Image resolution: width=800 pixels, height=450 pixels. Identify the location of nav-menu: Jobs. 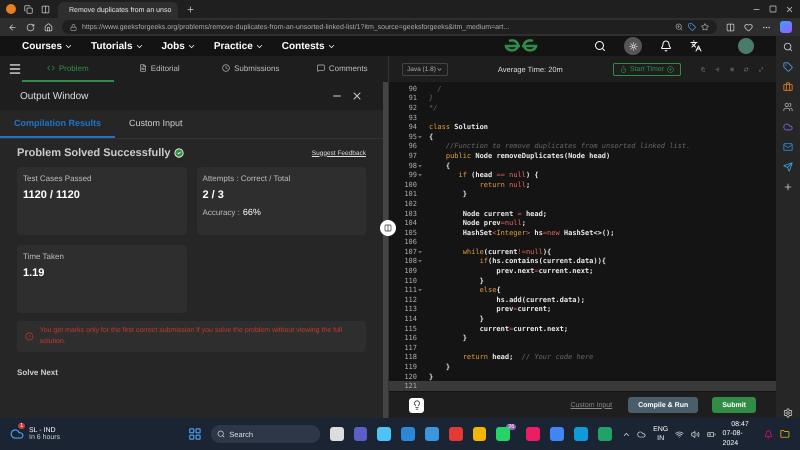
(179, 46).